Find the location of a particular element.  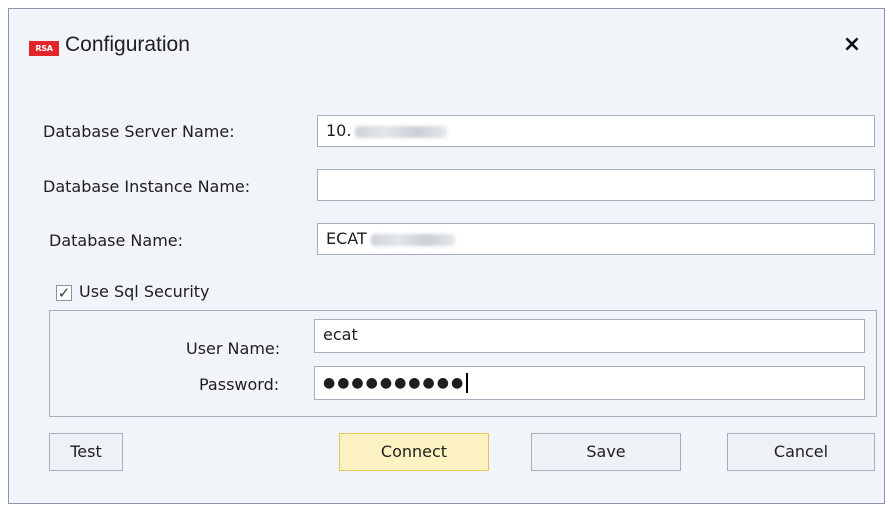

password-label: Password: is located at coordinates (239, 384).